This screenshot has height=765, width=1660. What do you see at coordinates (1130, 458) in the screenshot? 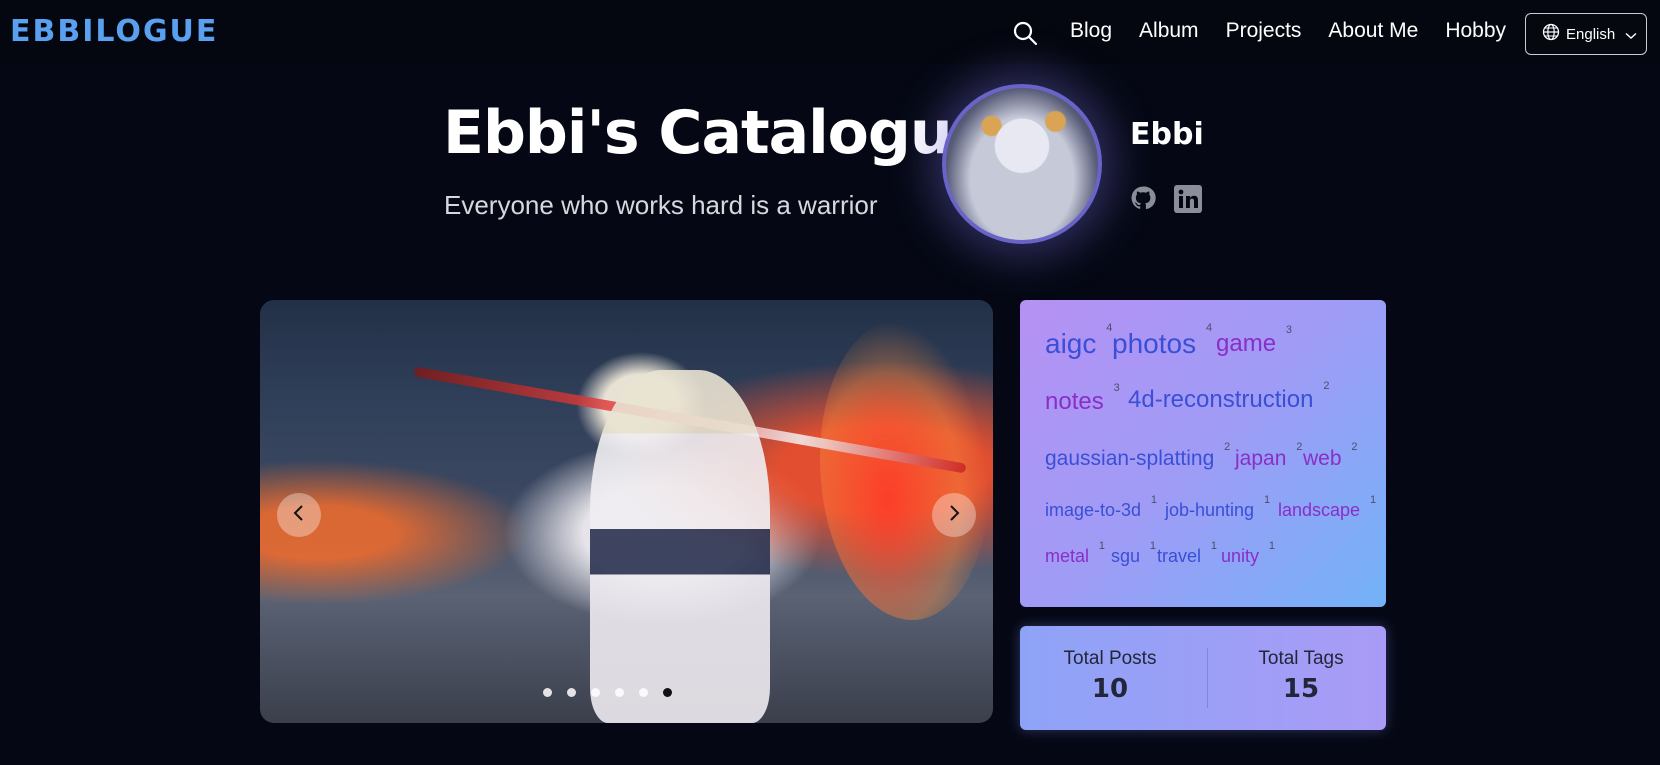
I see `tag-label: gaussian-splatting` at bounding box center [1130, 458].